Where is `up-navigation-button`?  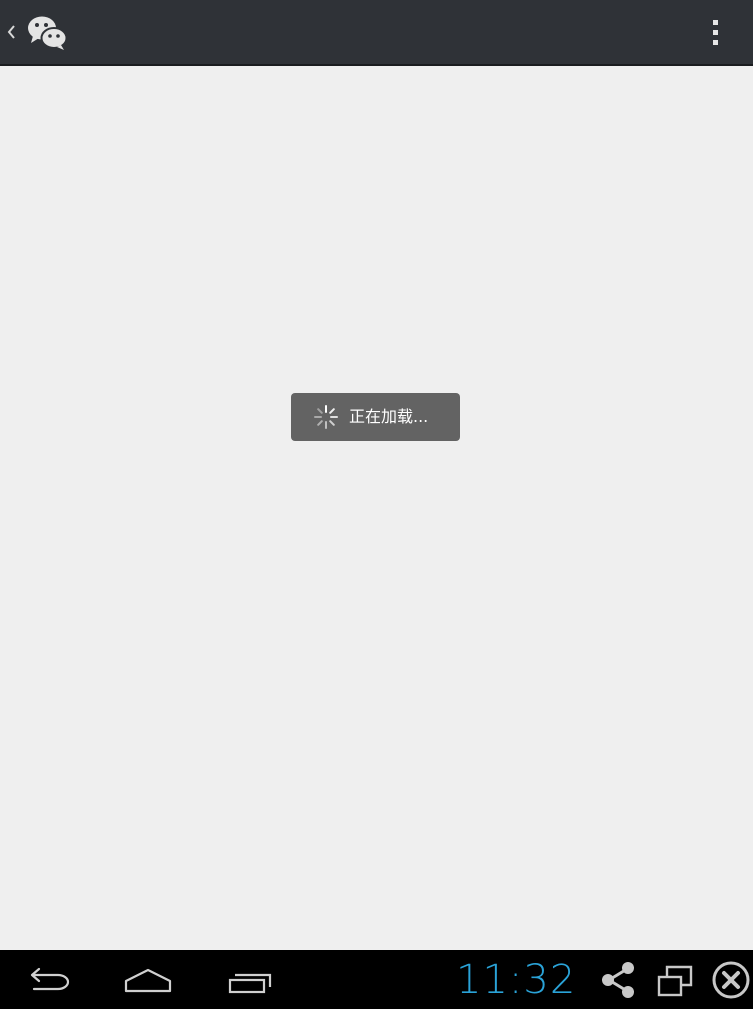
up-navigation-button is located at coordinates (40, 33).